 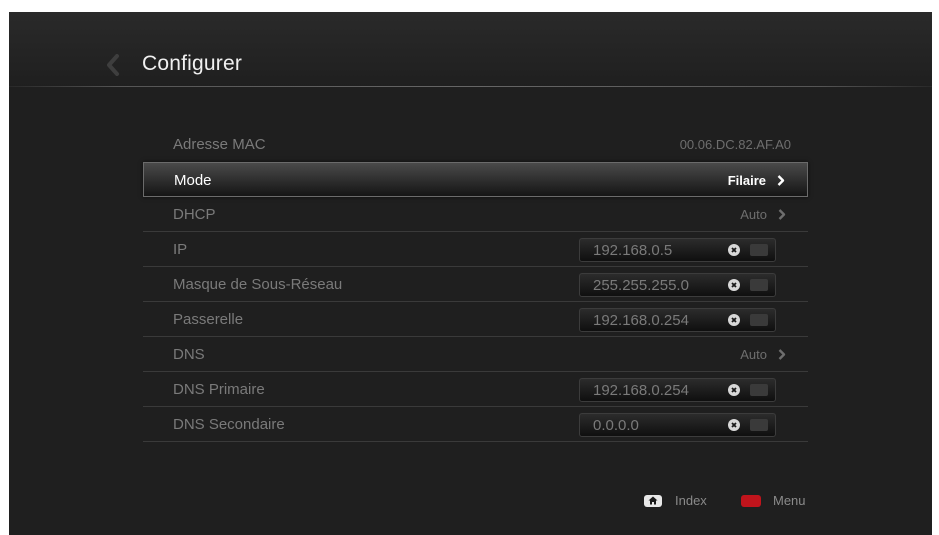 What do you see at coordinates (616, 425) in the screenshot?
I see `dns-secondary-value: 0.0.0.0` at bounding box center [616, 425].